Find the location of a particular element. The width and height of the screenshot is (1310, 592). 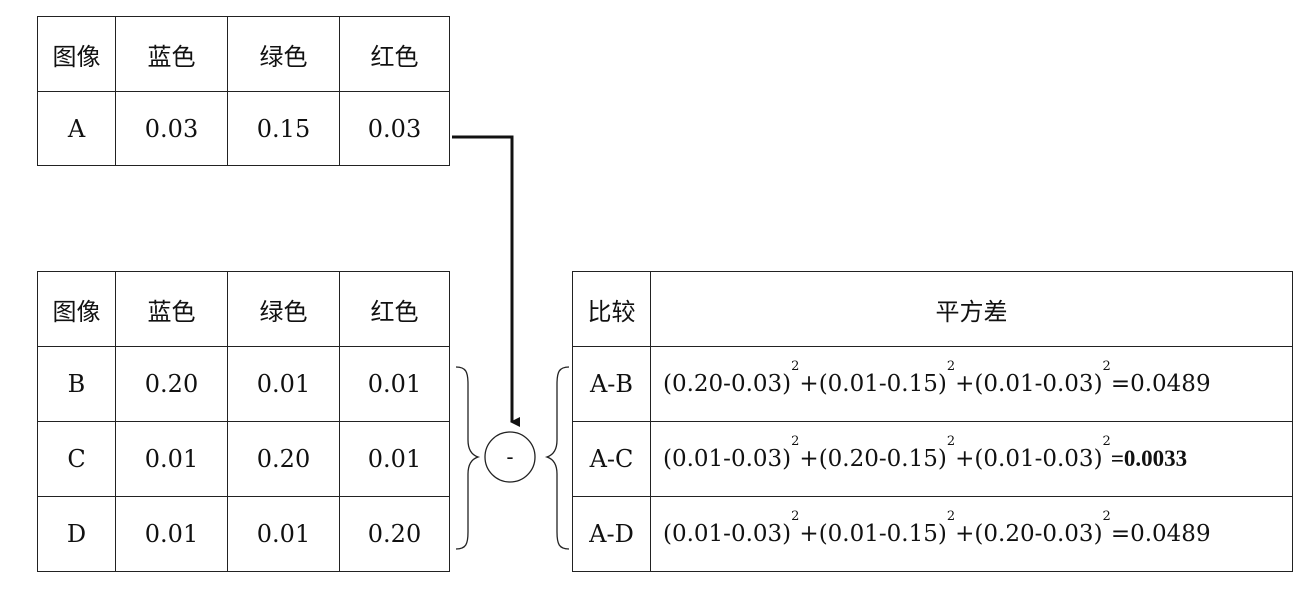

header-comparison: 比较 is located at coordinates (611, 309).